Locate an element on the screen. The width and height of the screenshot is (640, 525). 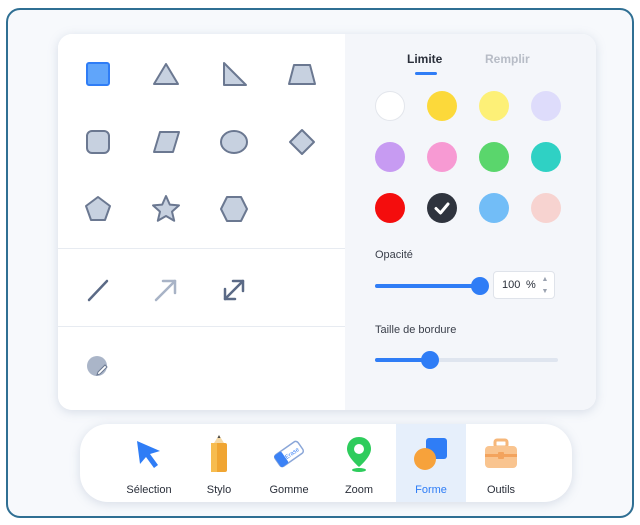
increment-icon: ▲ is located at coordinates (545, 279).